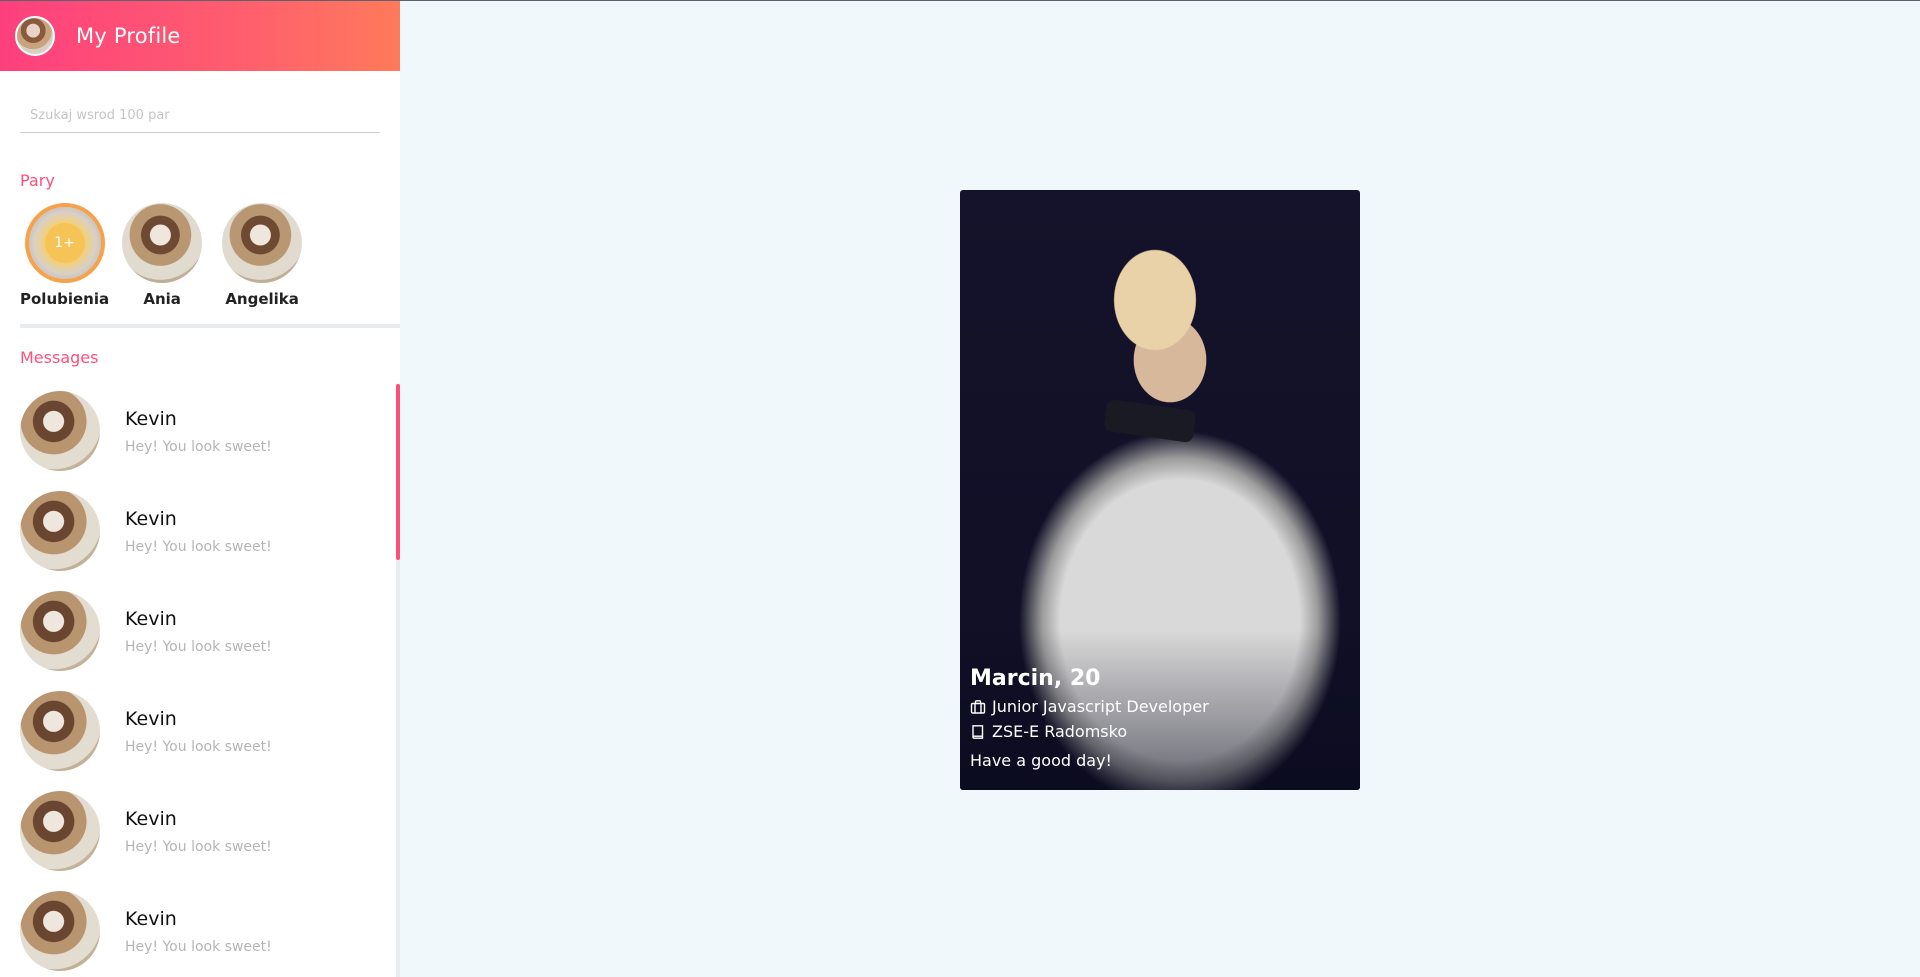 The height and width of the screenshot is (977, 1920). I want to click on profile-avatar, so click(35, 36).